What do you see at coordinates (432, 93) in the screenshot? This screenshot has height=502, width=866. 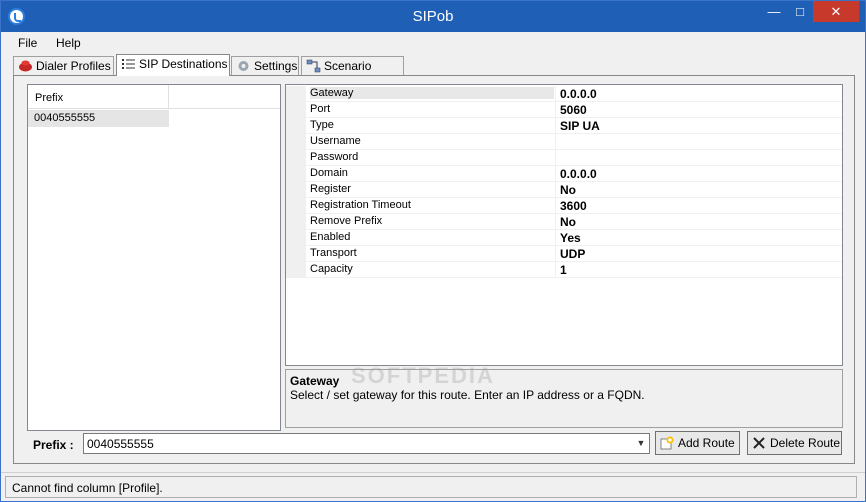 I see `property-name: Gateway` at bounding box center [432, 93].